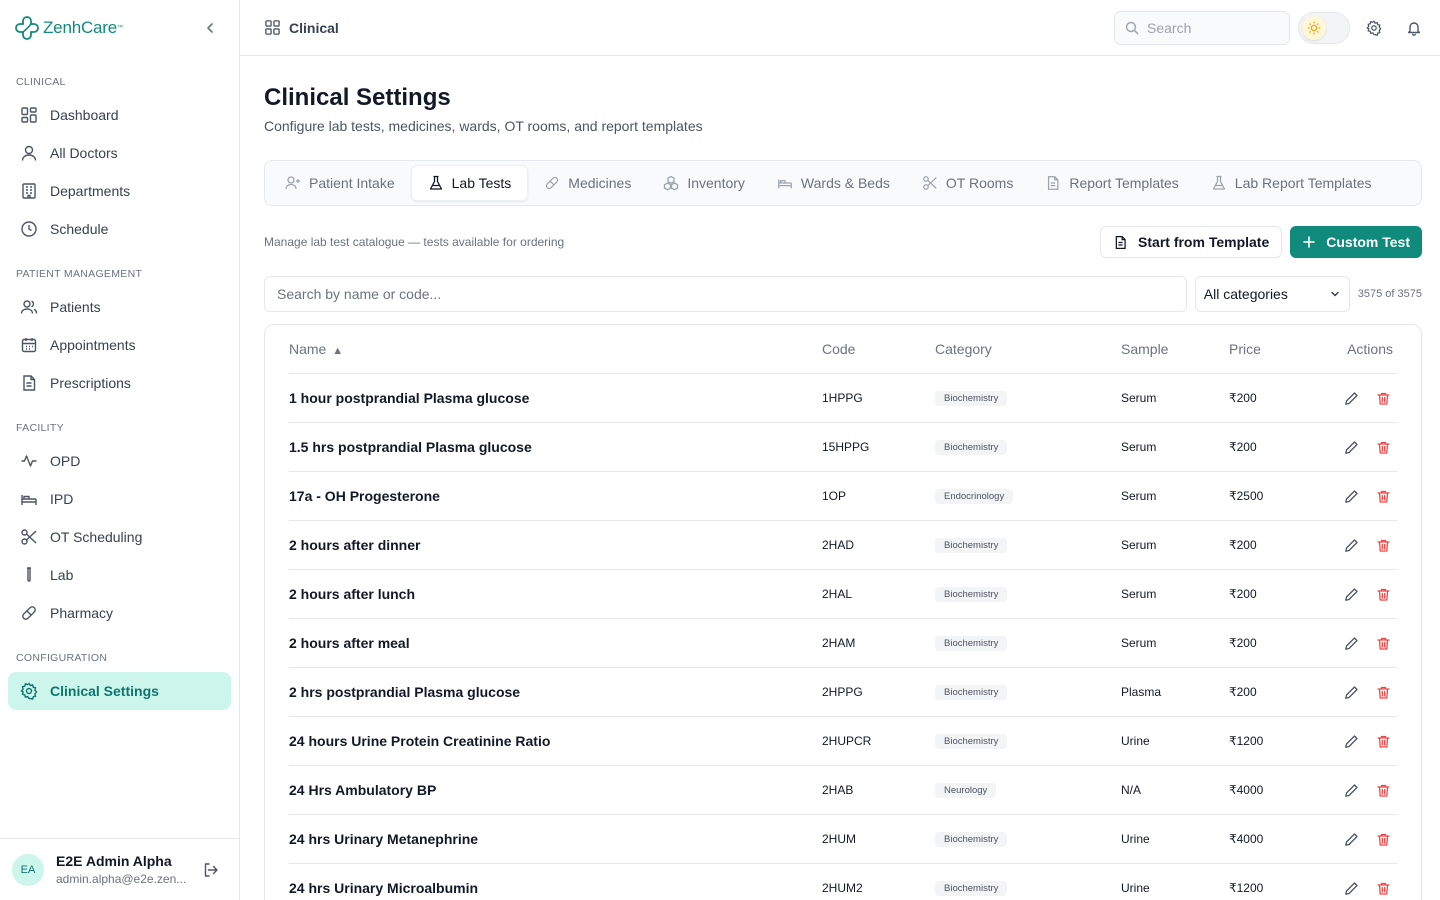  What do you see at coordinates (119, 613) in the screenshot?
I see `sidebar-item-pharmacy: Pharmacy` at bounding box center [119, 613].